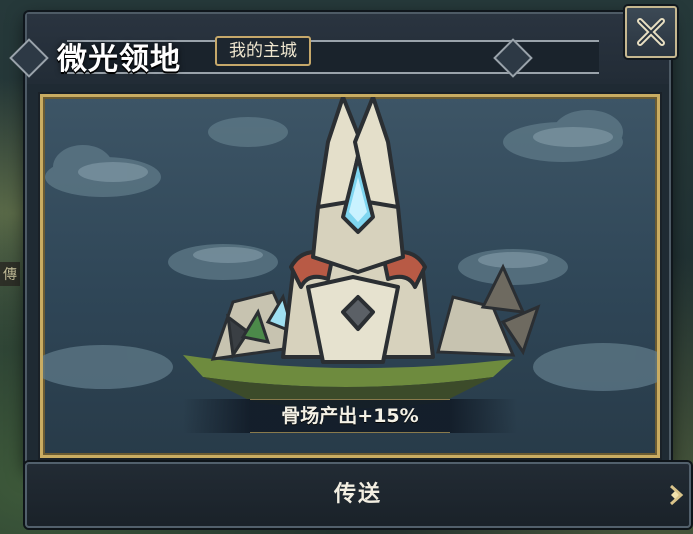  What do you see at coordinates (350, 416) in the screenshot?
I see `production-bonus-text: 骨场产出+15%` at bounding box center [350, 416].